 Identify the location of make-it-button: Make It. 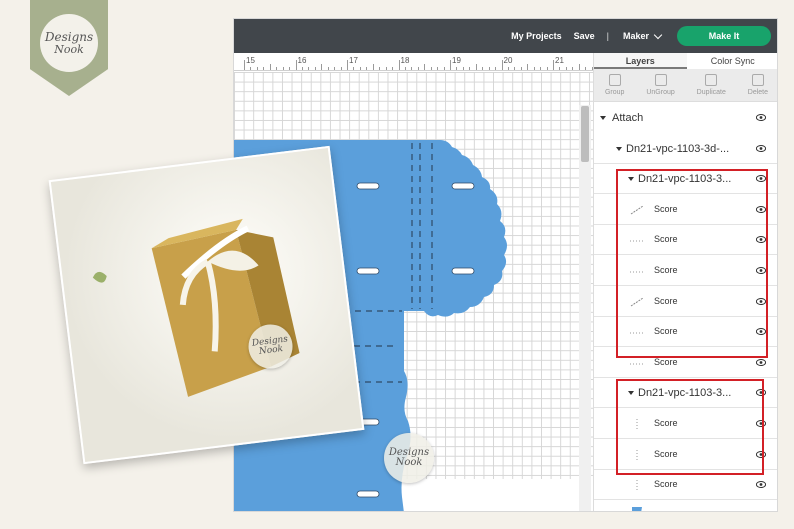
(724, 36).